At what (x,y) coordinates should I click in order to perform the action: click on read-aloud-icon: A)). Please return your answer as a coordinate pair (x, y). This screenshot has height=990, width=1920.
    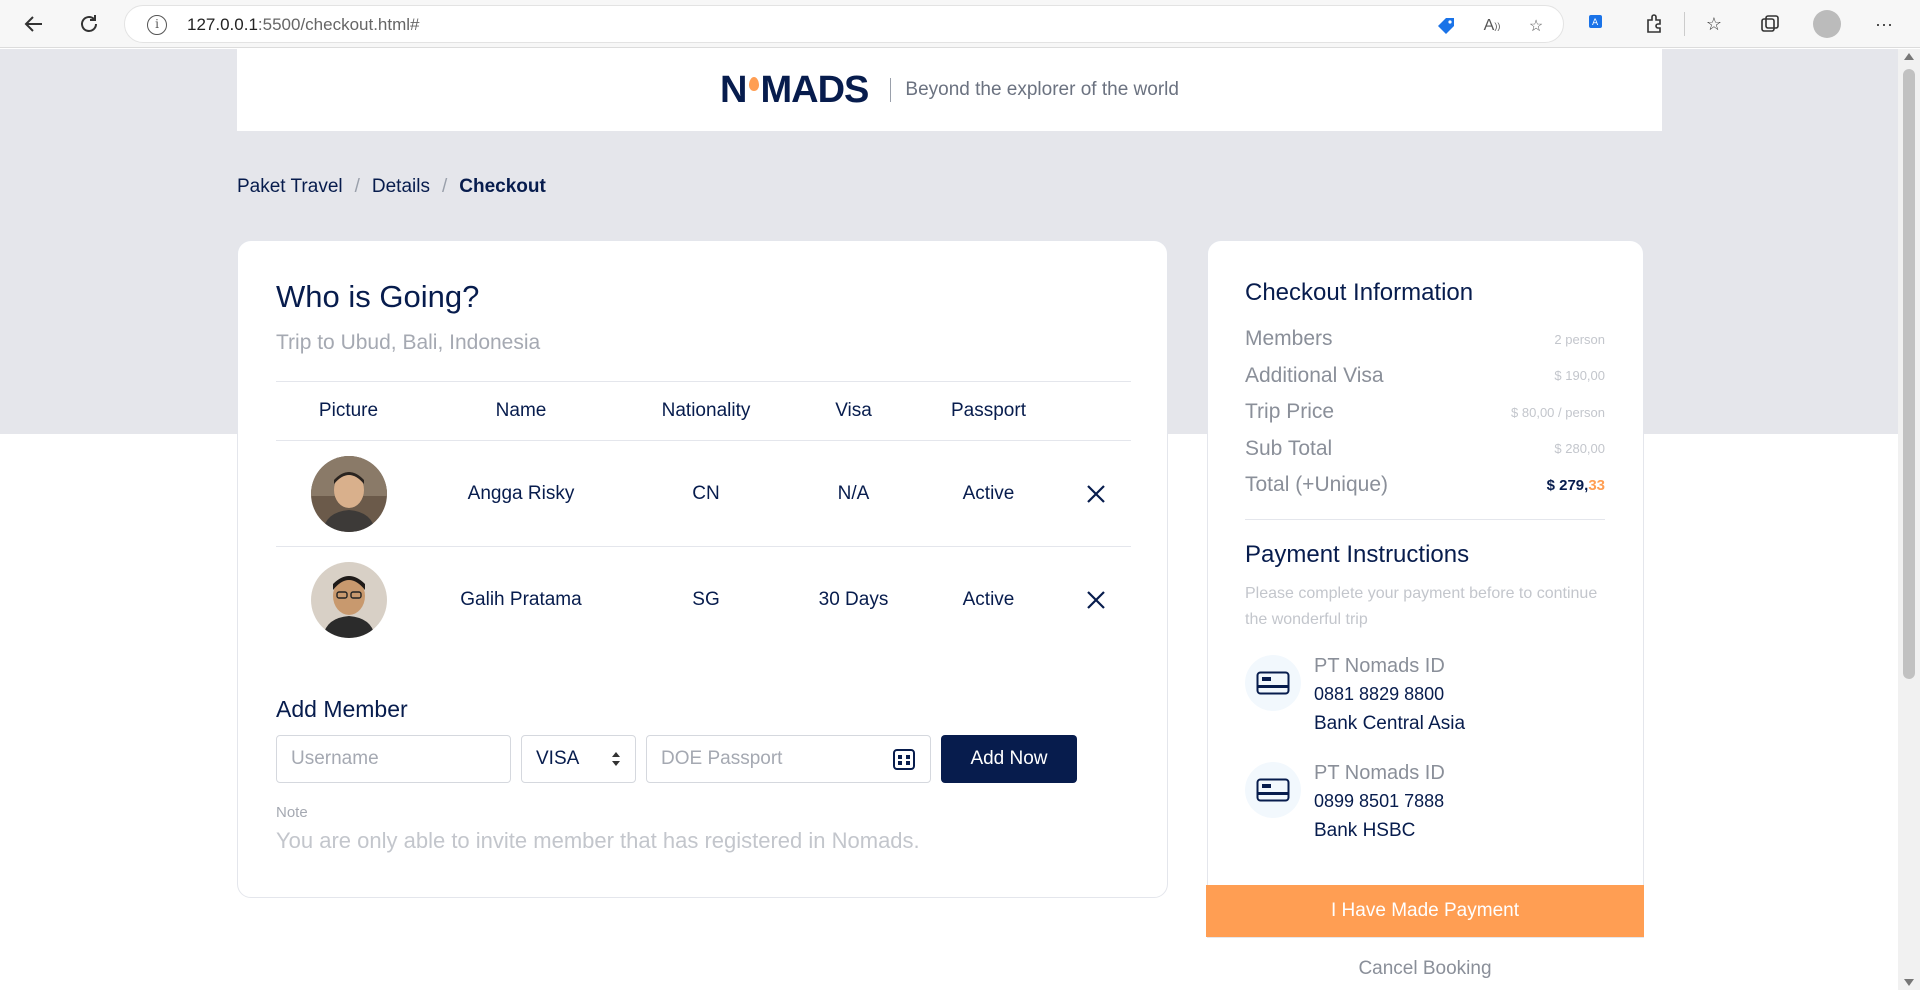
    Looking at the image, I should click on (1492, 26).